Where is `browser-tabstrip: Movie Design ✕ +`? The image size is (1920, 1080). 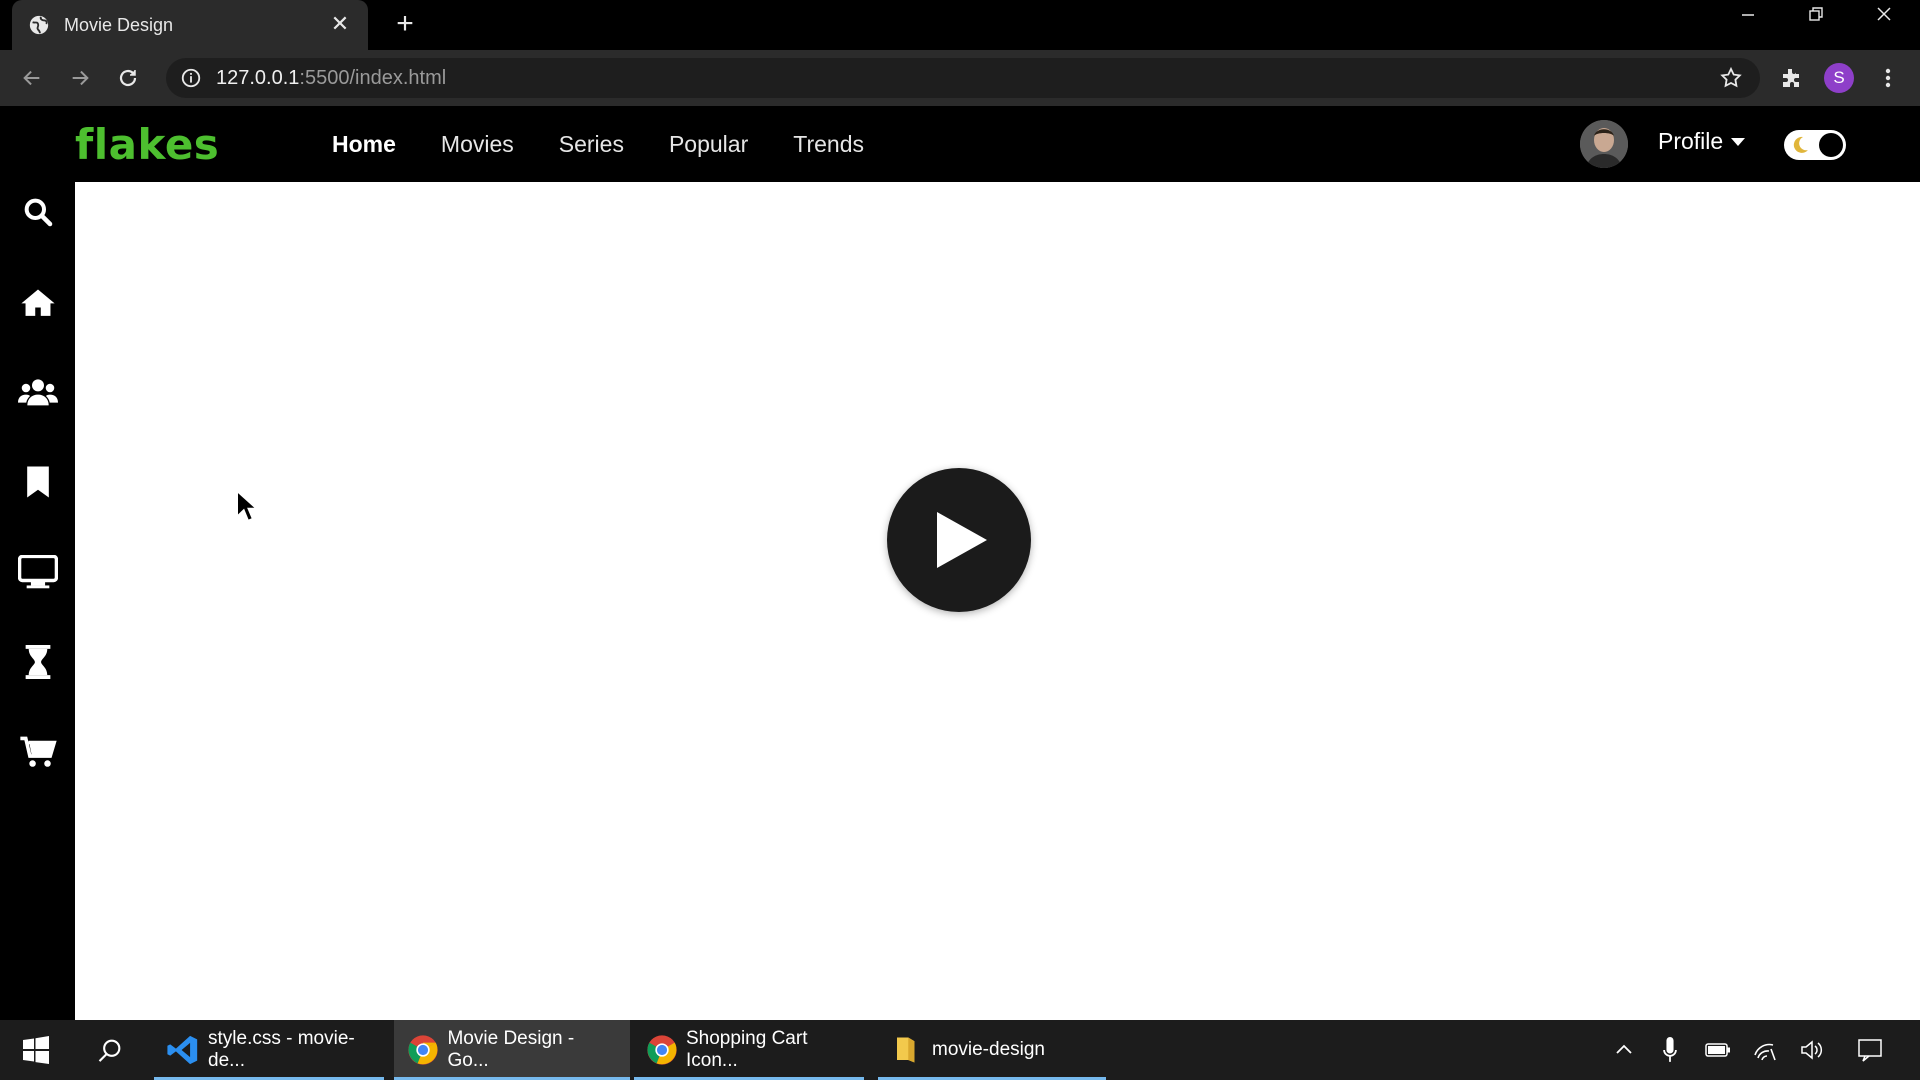 browser-tabstrip: Movie Design ✕ + is located at coordinates (960, 25).